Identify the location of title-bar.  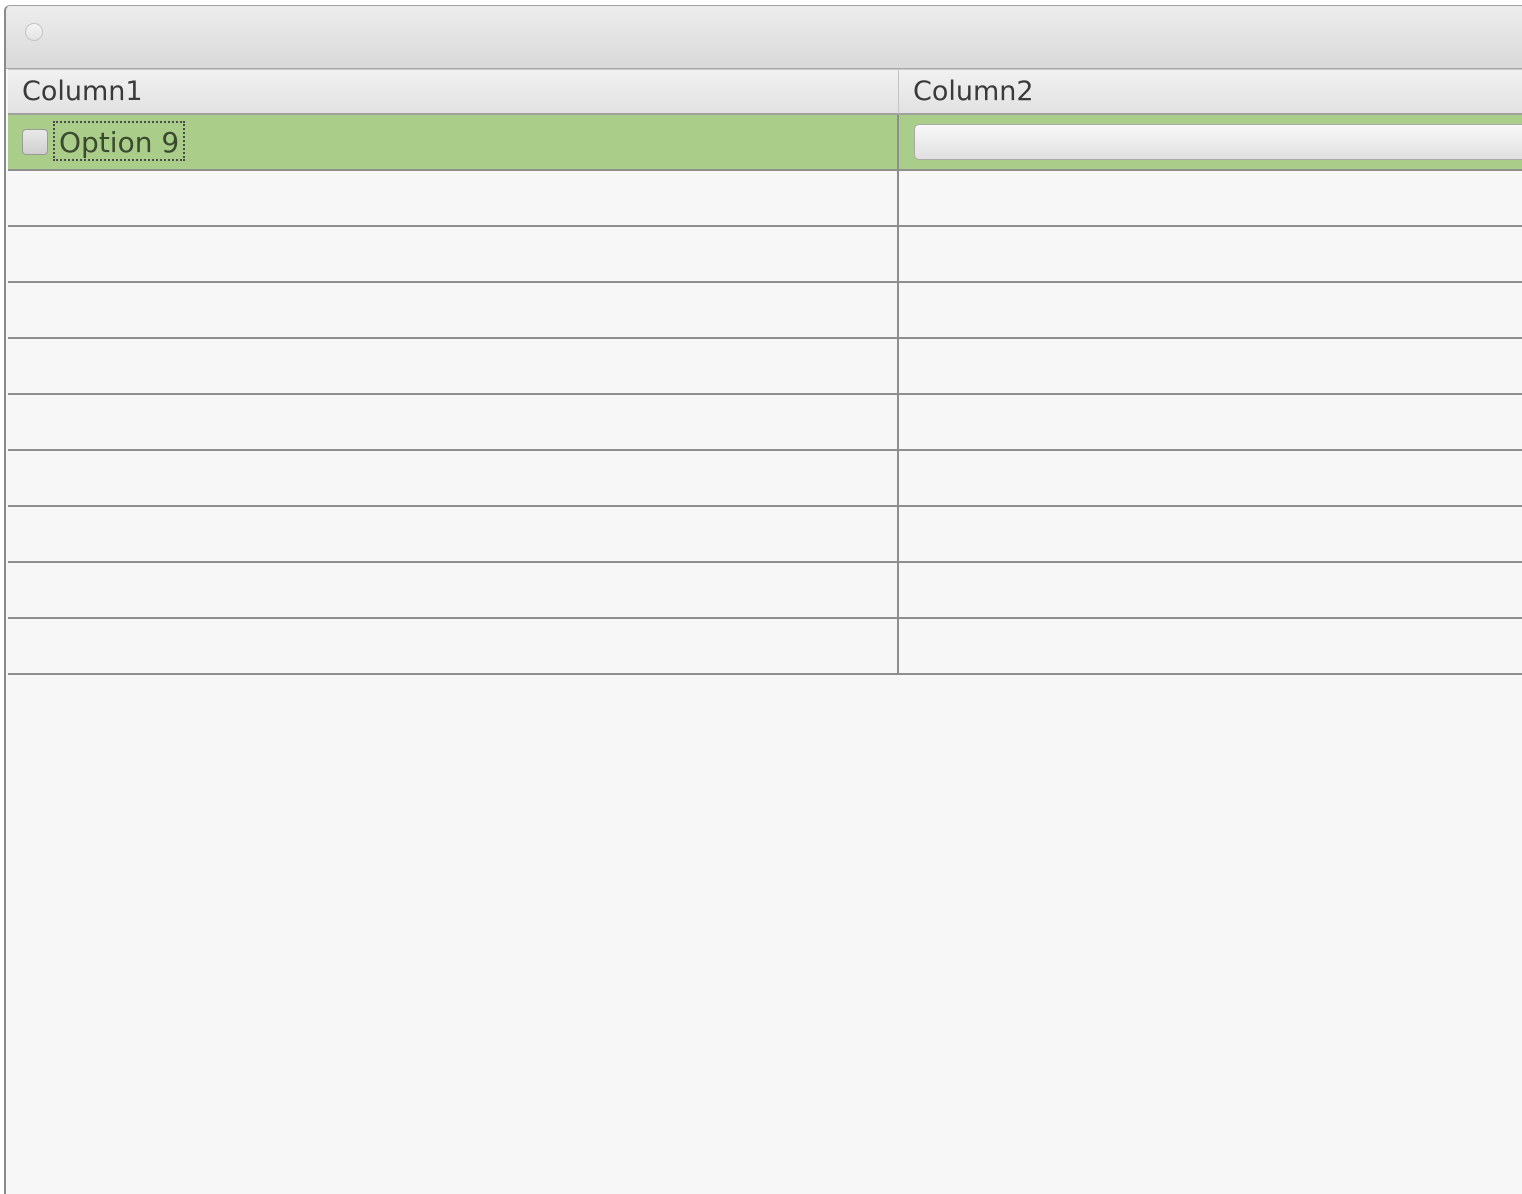
(764, 37).